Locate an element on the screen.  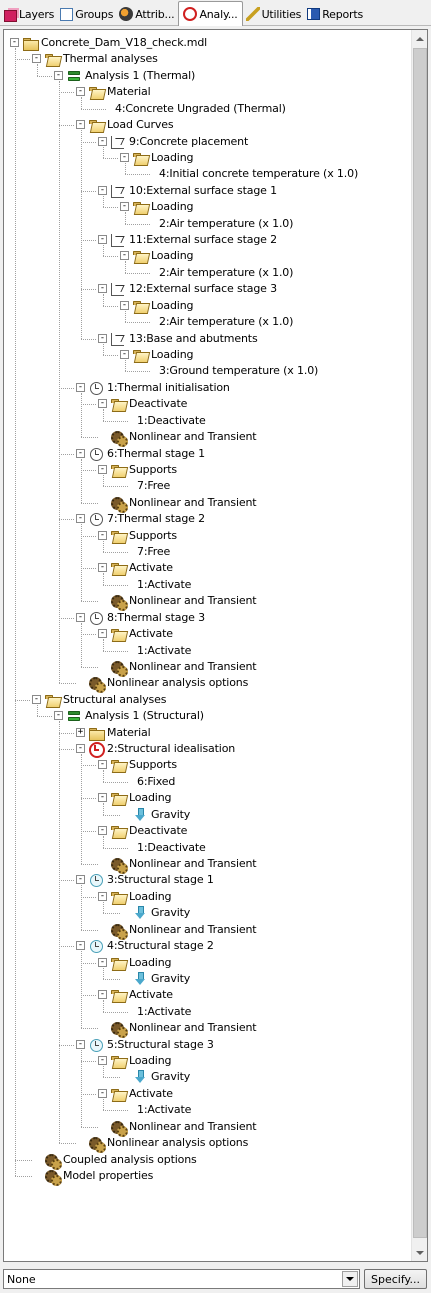
tree-node: 4:Initial concrete temperature (x 1.0) is located at coordinates (257, 174).